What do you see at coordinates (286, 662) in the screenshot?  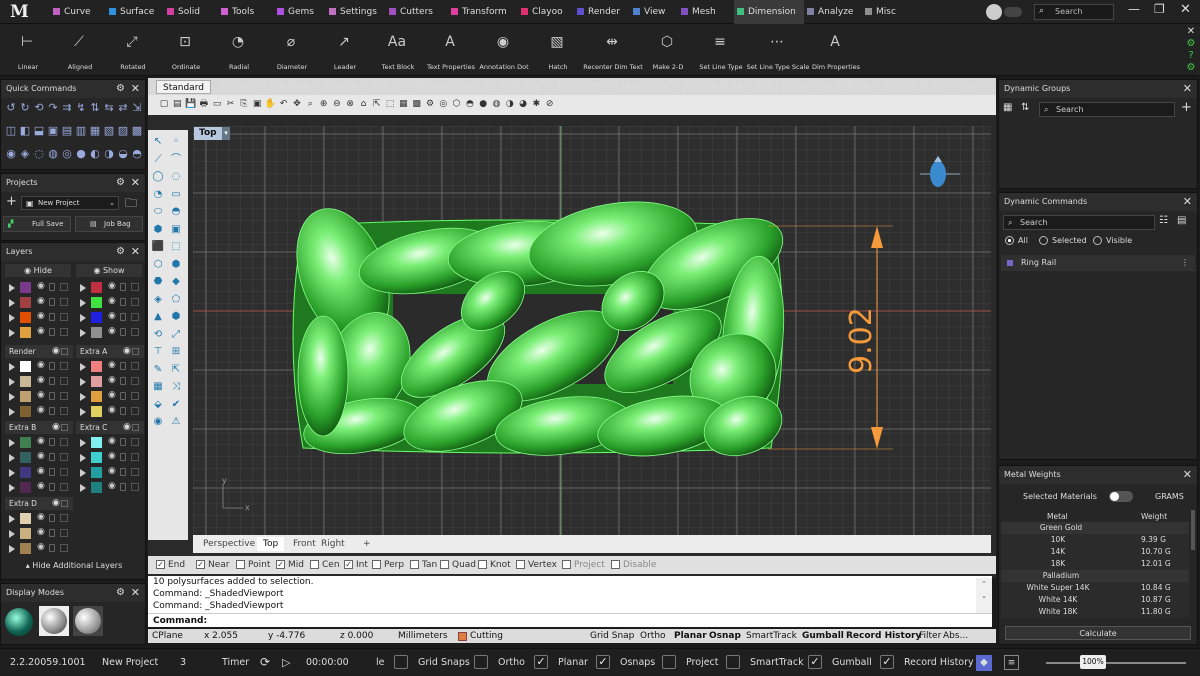 I see `play-icon: ▷` at bounding box center [286, 662].